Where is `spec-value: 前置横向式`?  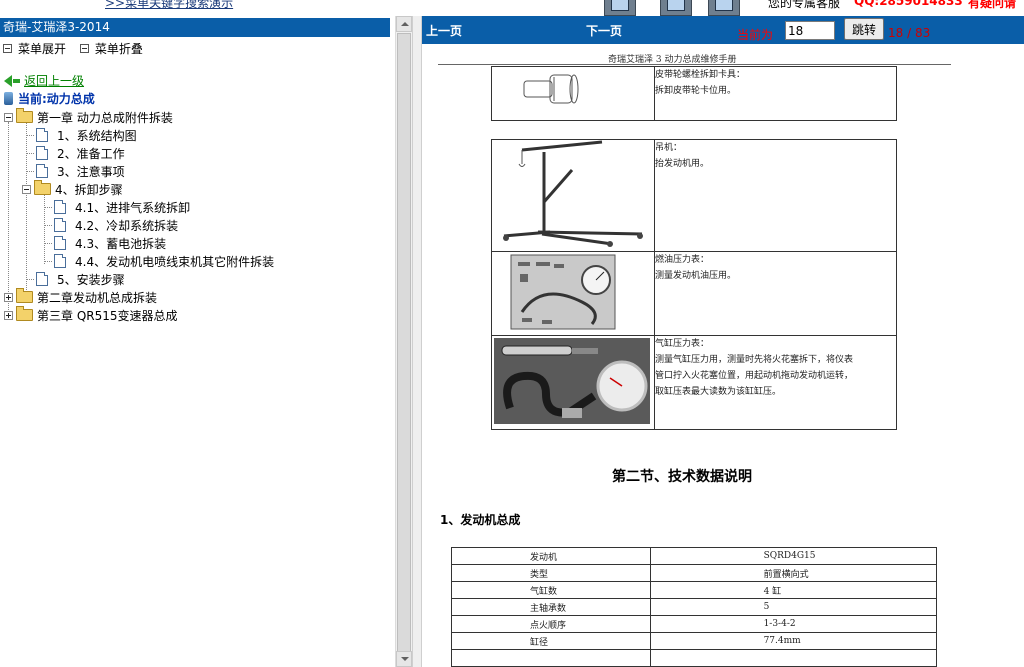 spec-value: 前置横向式 is located at coordinates (793, 573).